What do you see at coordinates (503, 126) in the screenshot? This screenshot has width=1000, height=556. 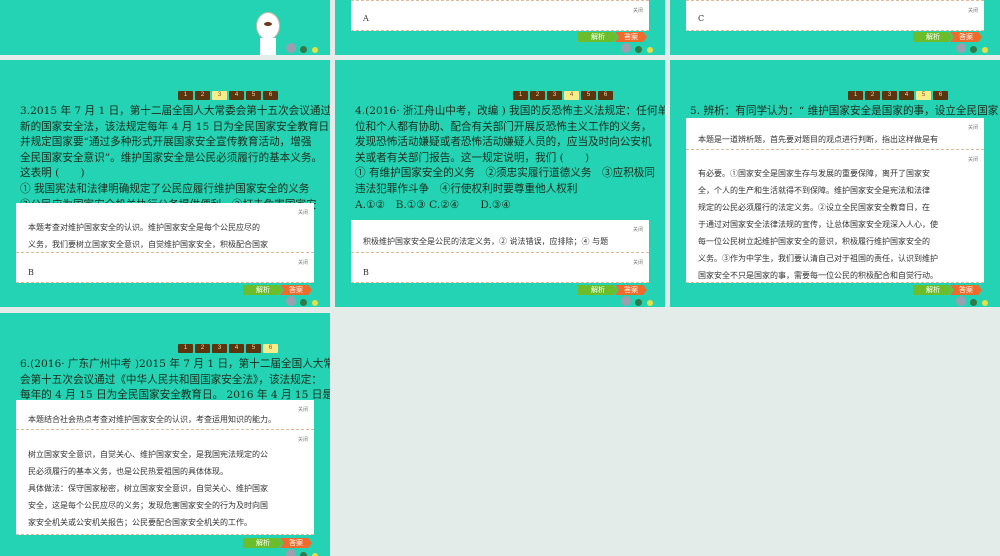 I see `text-line: 位和个人都有协助、配合有关部门开展反恐怖主义工作的义务，` at bounding box center [503, 126].